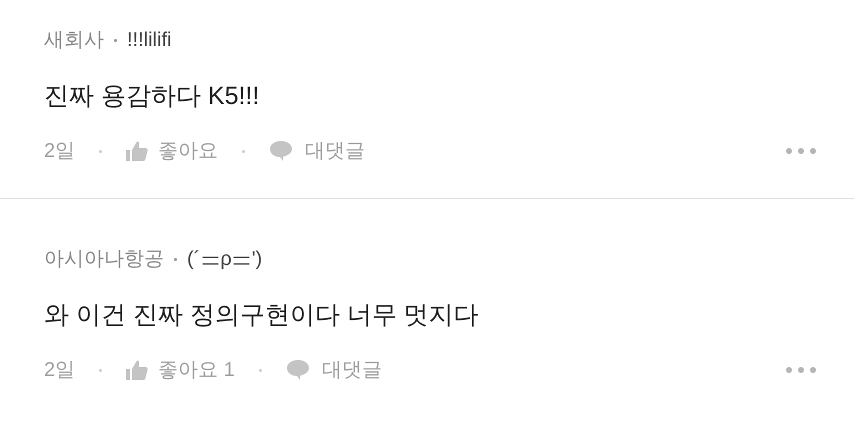 The height and width of the screenshot is (429, 854). I want to click on nickname: !!!lilifi, so click(149, 40).